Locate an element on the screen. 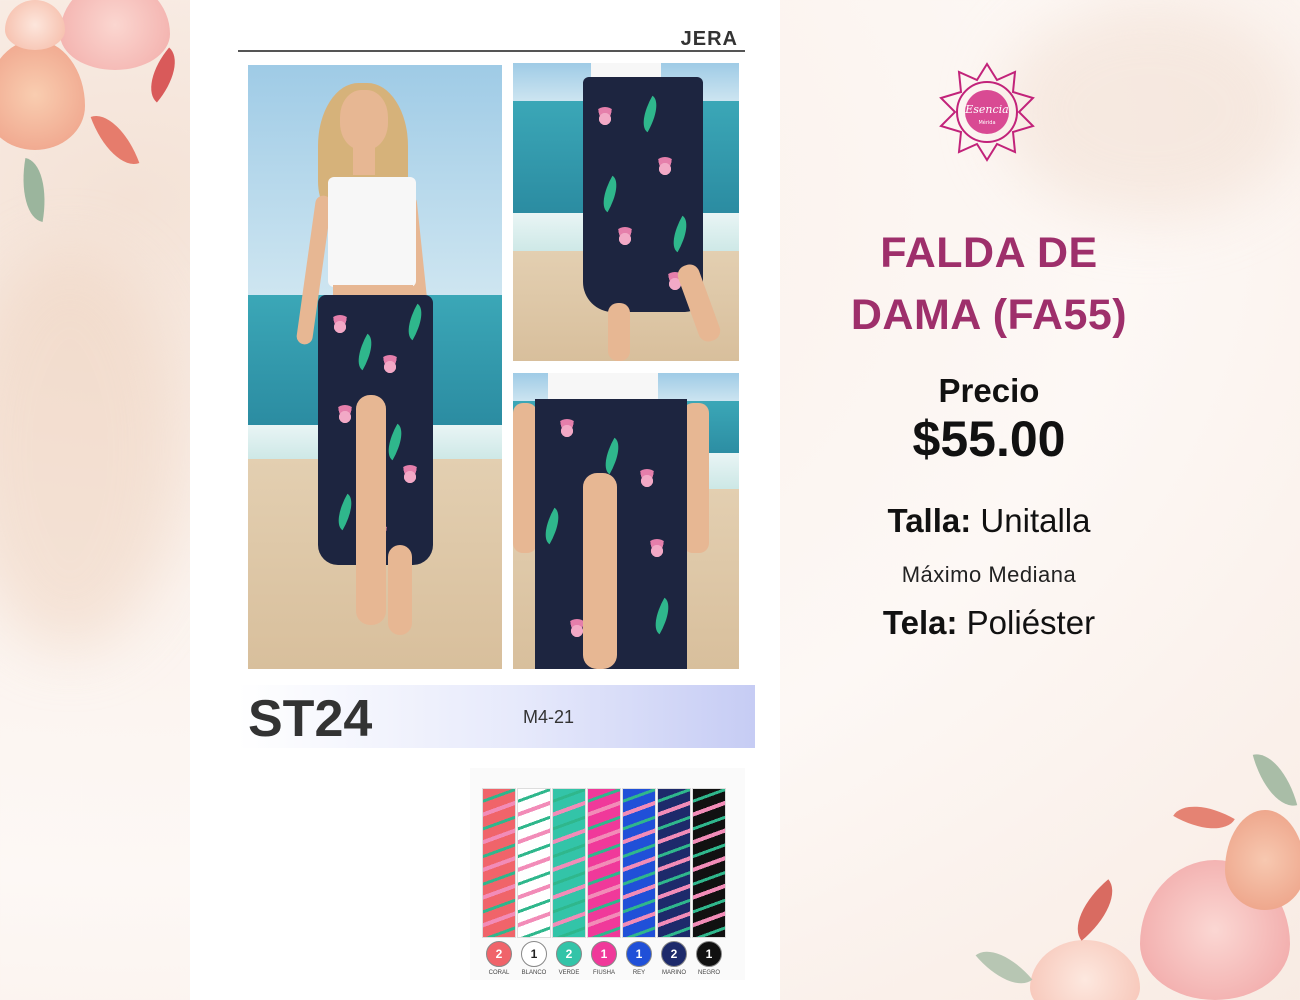  price-label: Precio is located at coordinates (989, 390).